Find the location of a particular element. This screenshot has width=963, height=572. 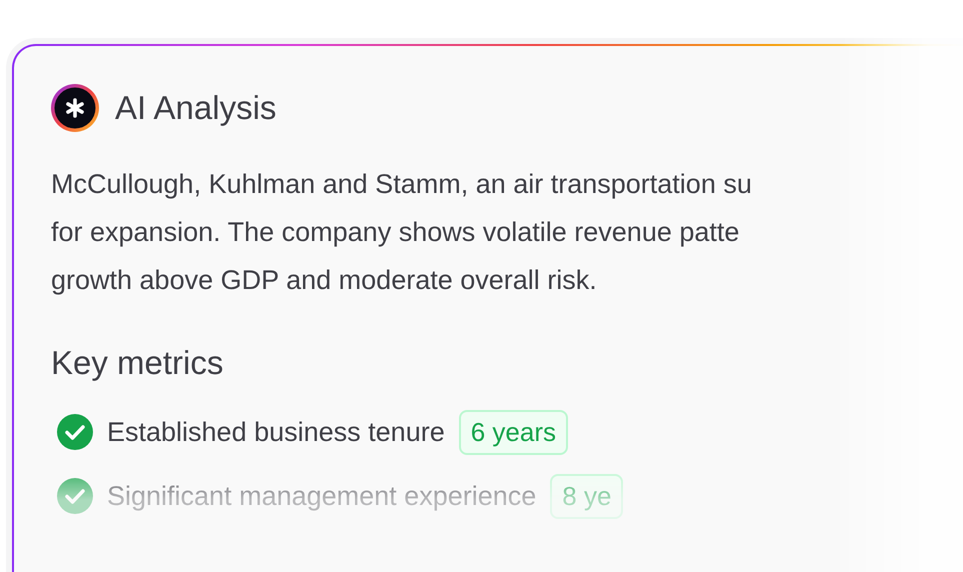

metric-label: Established business tenure is located at coordinates (276, 432).